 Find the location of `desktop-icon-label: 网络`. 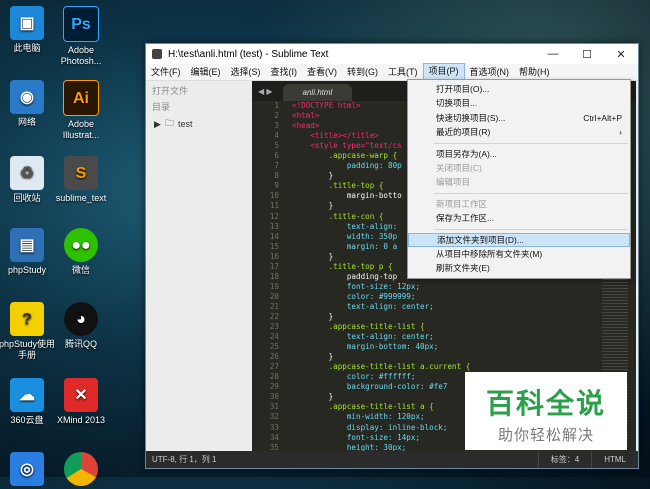

desktop-icon-label: 网络 is located at coordinates (26, 122).